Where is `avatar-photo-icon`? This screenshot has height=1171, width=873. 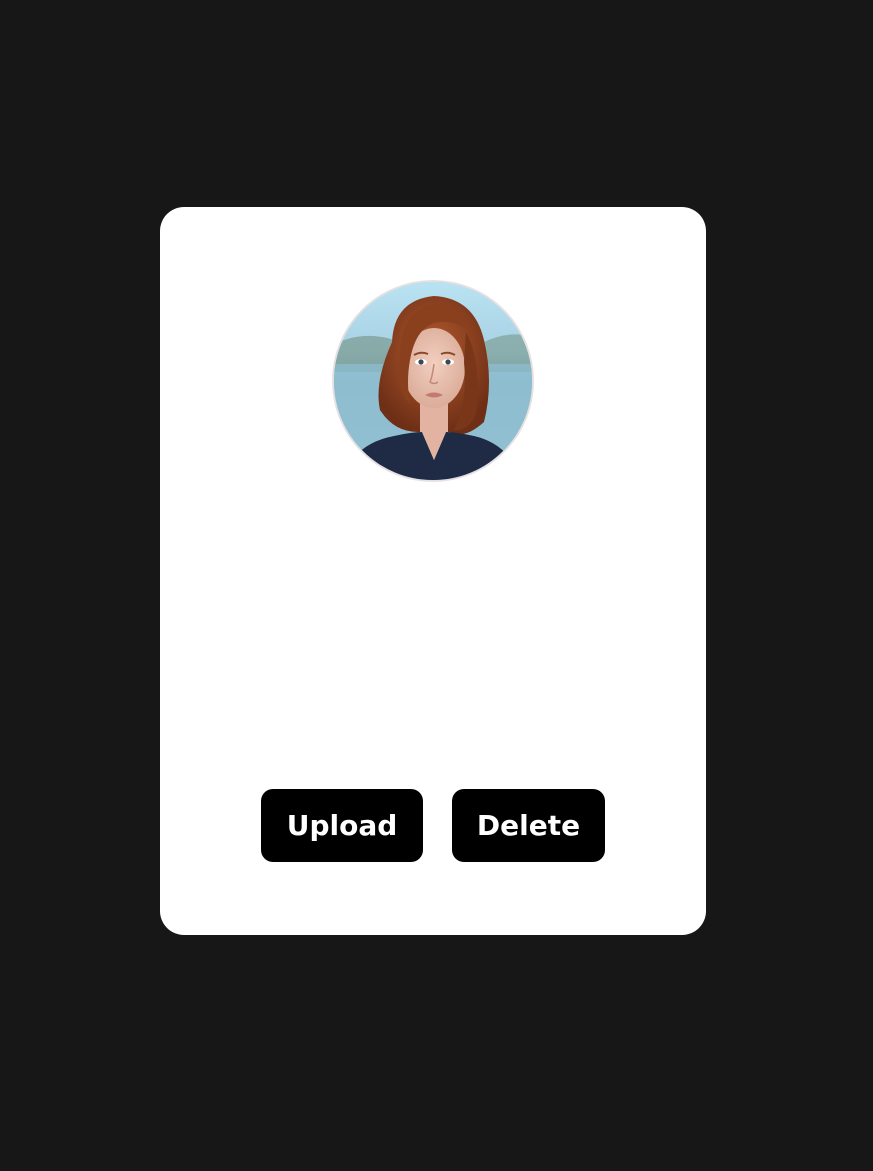 avatar-photo-icon is located at coordinates (433, 381).